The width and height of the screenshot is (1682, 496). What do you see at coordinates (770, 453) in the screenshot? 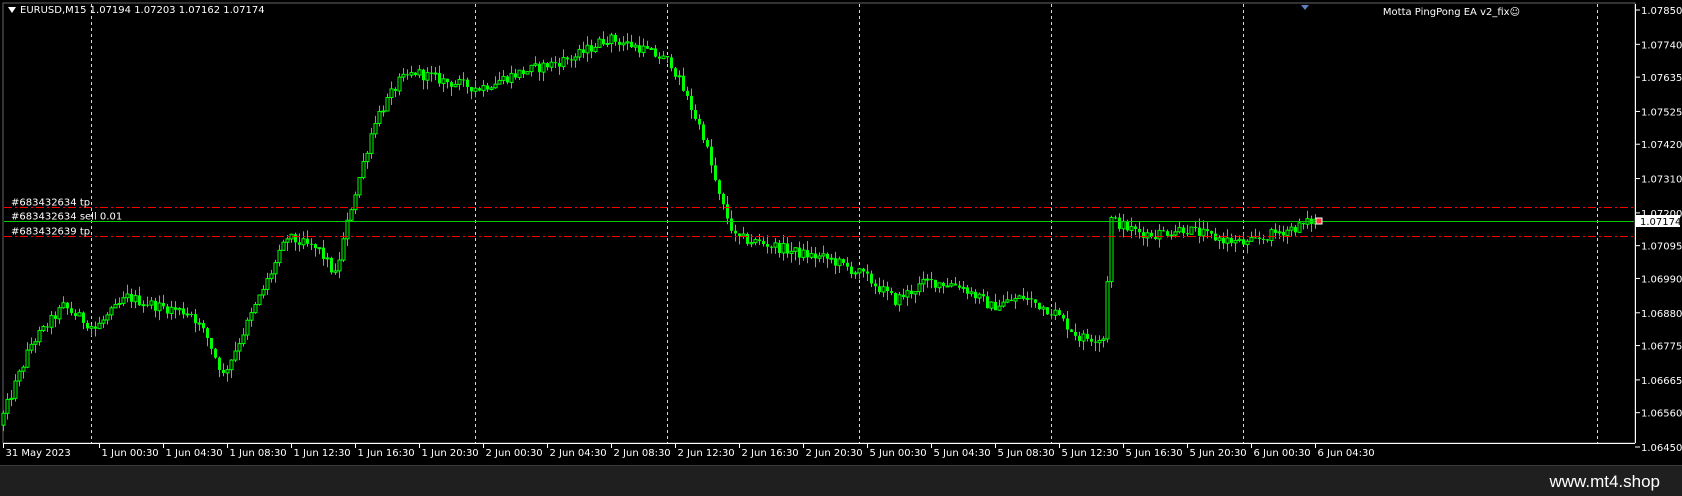
I see `x-tick-label: 2 Jun 16:30` at bounding box center [770, 453].